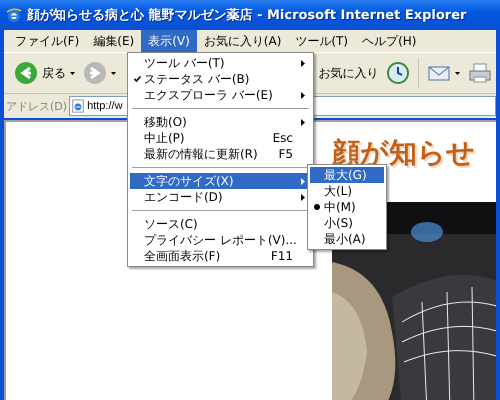 This screenshot has height=400, width=500. What do you see at coordinates (246, 15) in the screenshot?
I see `window-title: 顔が知らせる病と心 龍野マルゼン薬店 - Microsoft Internet Explorer` at bounding box center [246, 15].